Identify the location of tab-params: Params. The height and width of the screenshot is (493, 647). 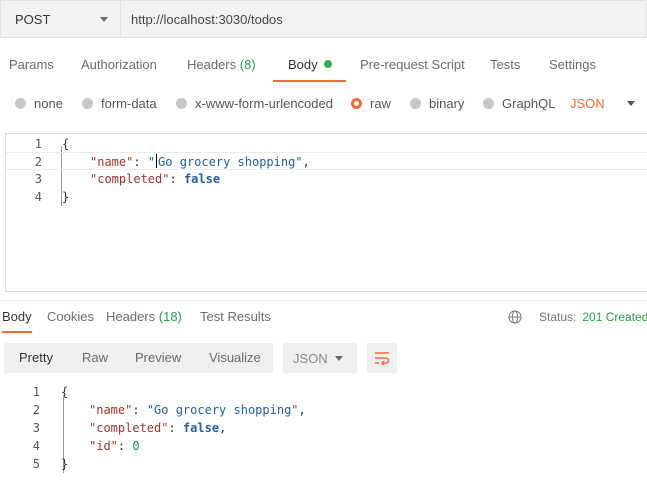
(31, 66).